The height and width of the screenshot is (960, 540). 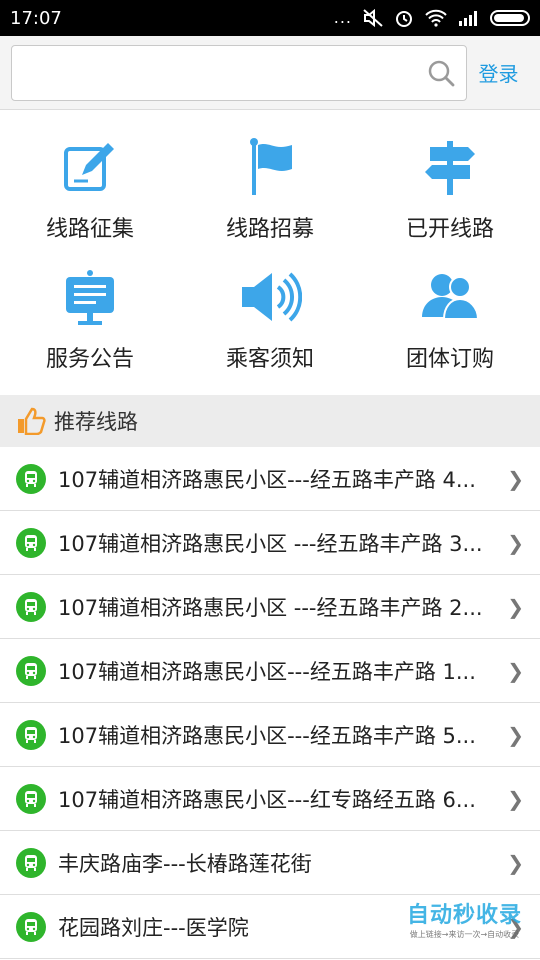 What do you see at coordinates (270, 167) in the screenshot?
I see `flag-icon` at bounding box center [270, 167].